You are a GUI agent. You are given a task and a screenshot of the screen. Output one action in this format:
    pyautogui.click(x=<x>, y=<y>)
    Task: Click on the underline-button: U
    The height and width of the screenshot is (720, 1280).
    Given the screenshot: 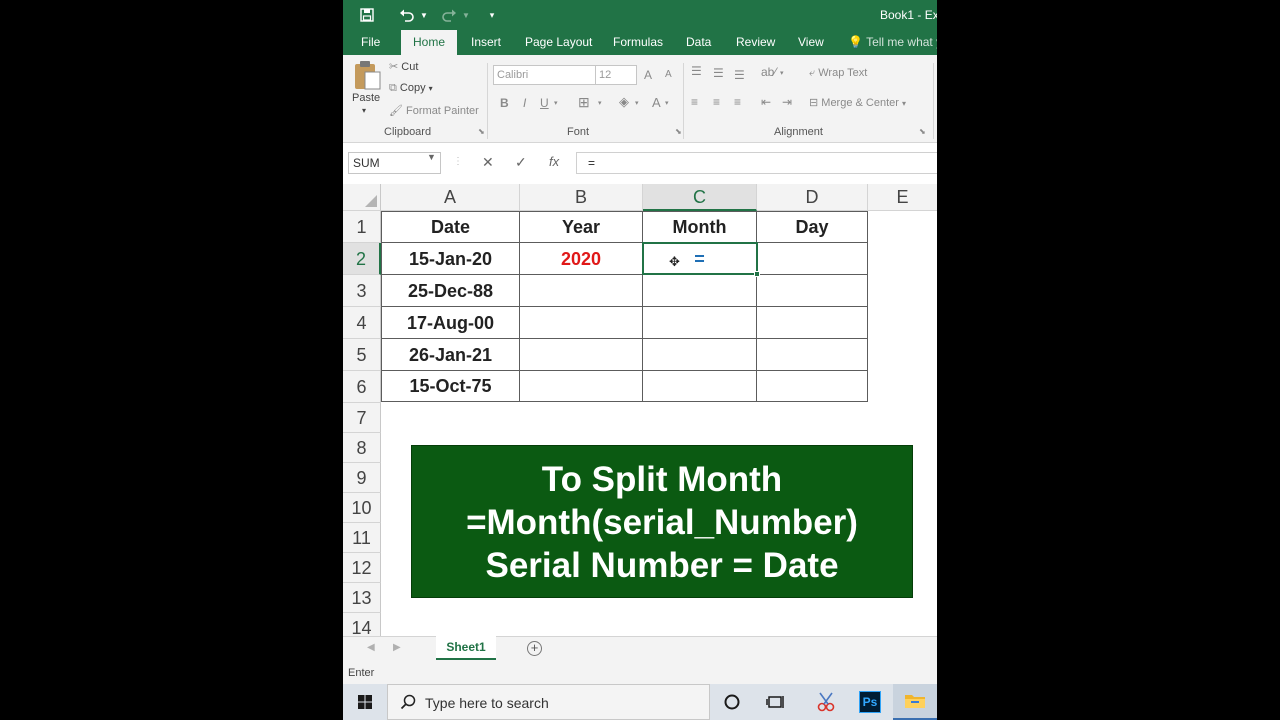 What is the action you would take?
    pyautogui.click(x=544, y=103)
    